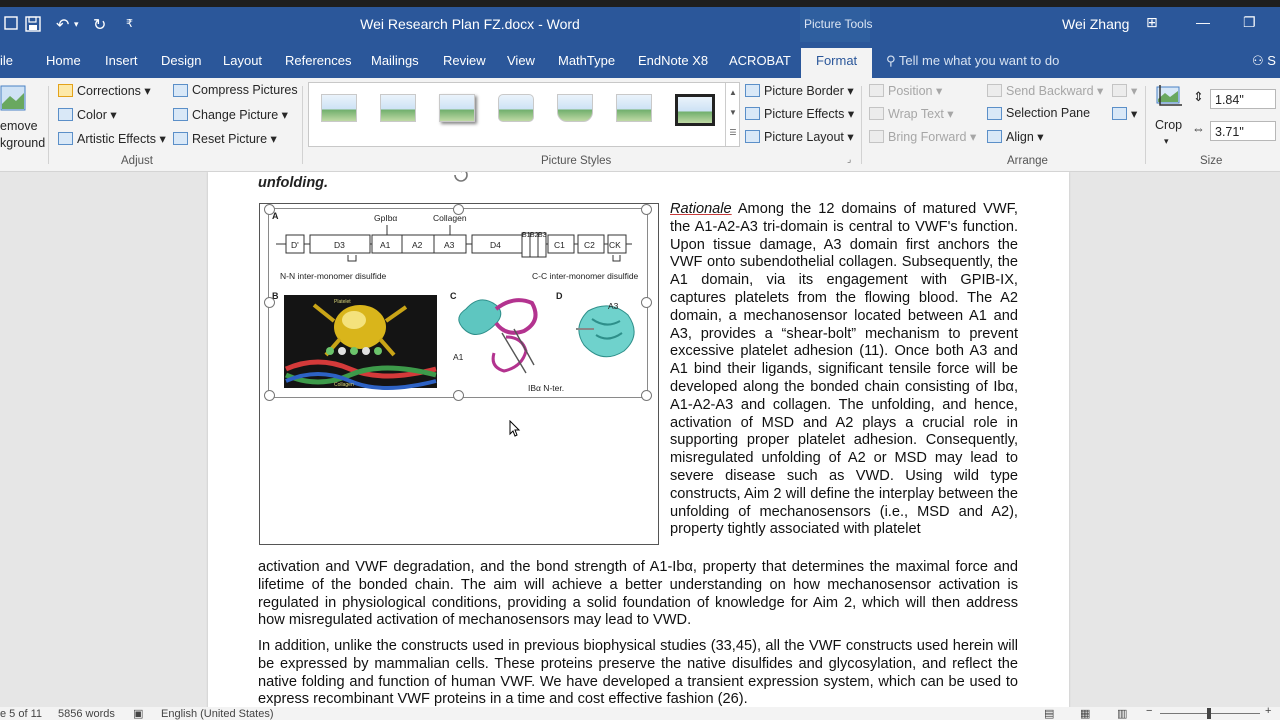 The height and width of the screenshot is (720, 1280). Describe the element at coordinates (225, 138) in the screenshot. I see `reset-picture-button: Reset Picture ▾` at that location.